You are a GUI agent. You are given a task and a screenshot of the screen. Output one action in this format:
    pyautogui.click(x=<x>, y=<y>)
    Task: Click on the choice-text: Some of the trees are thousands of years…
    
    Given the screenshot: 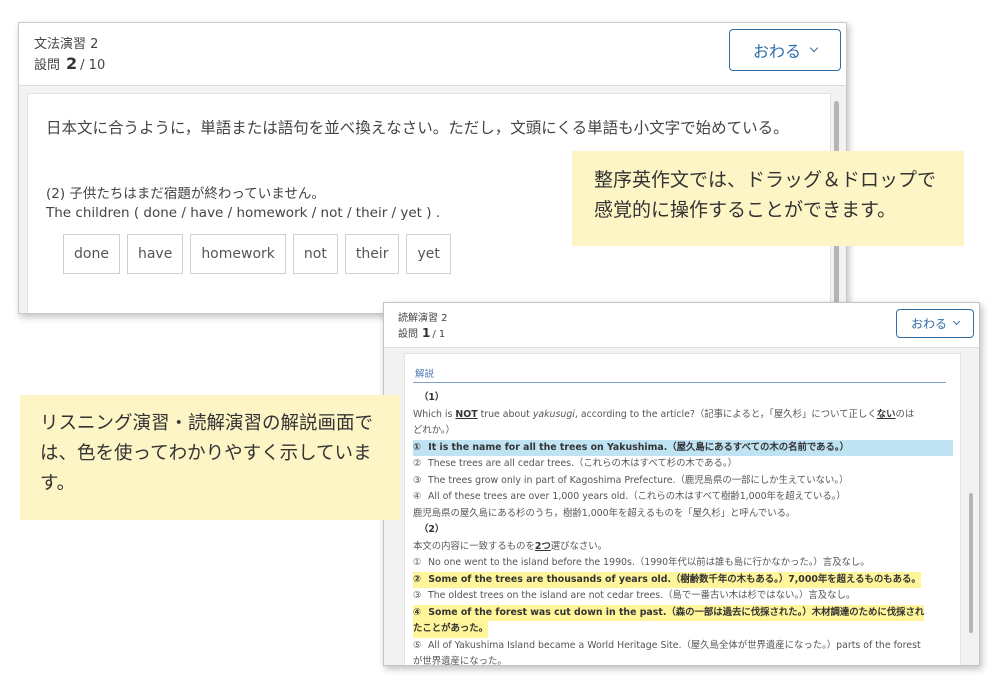 What is the action you would take?
    pyautogui.click(x=674, y=579)
    